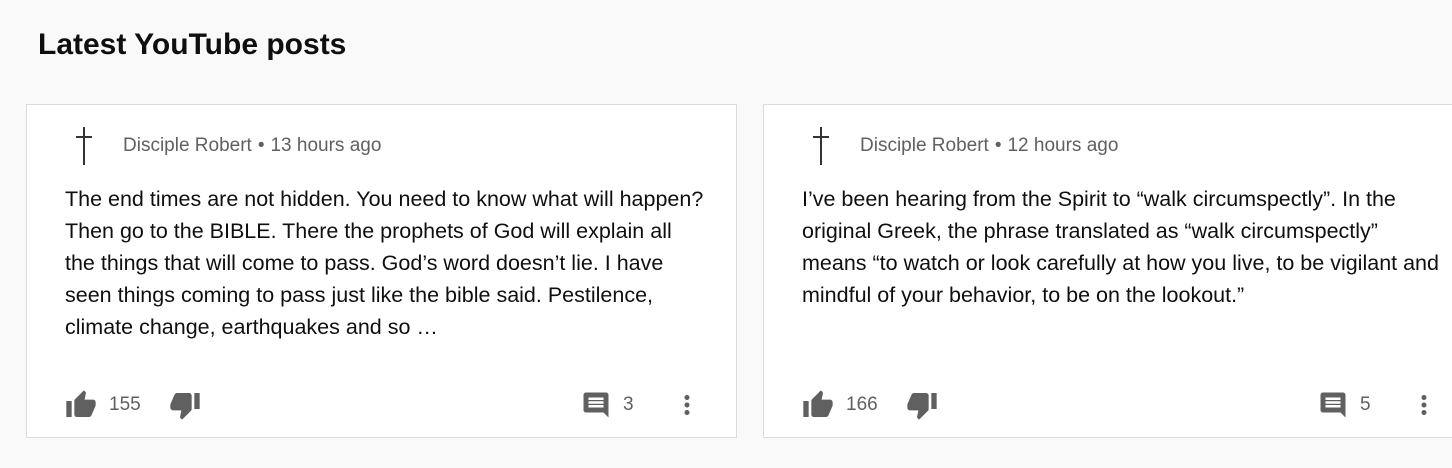  Describe the element at coordinates (192, 44) in the screenshot. I see `section-title: Latest YouTube posts` at that location.